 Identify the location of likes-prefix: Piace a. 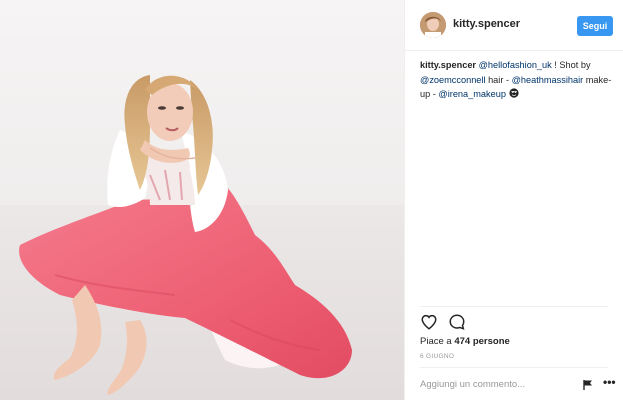
(437, 341).